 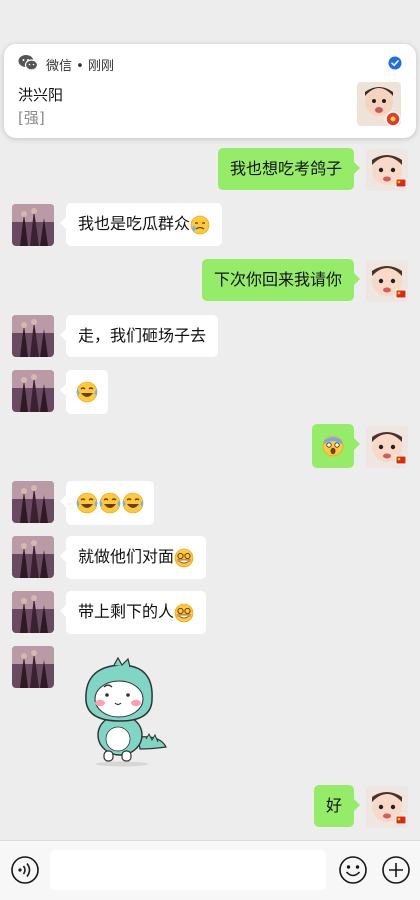 I want to click on message-text: 我也想吃考鸽子, so click(x=285, y=168).